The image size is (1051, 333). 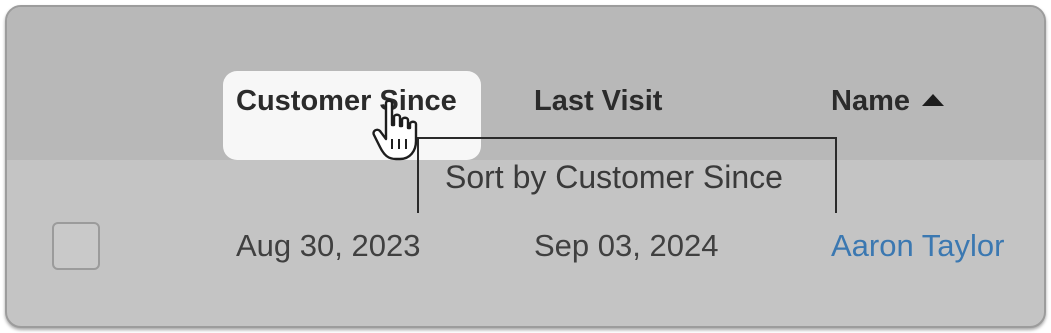 I want to click on sort-tooltip: Sort by Customer Since, so click(x=614, y=177).